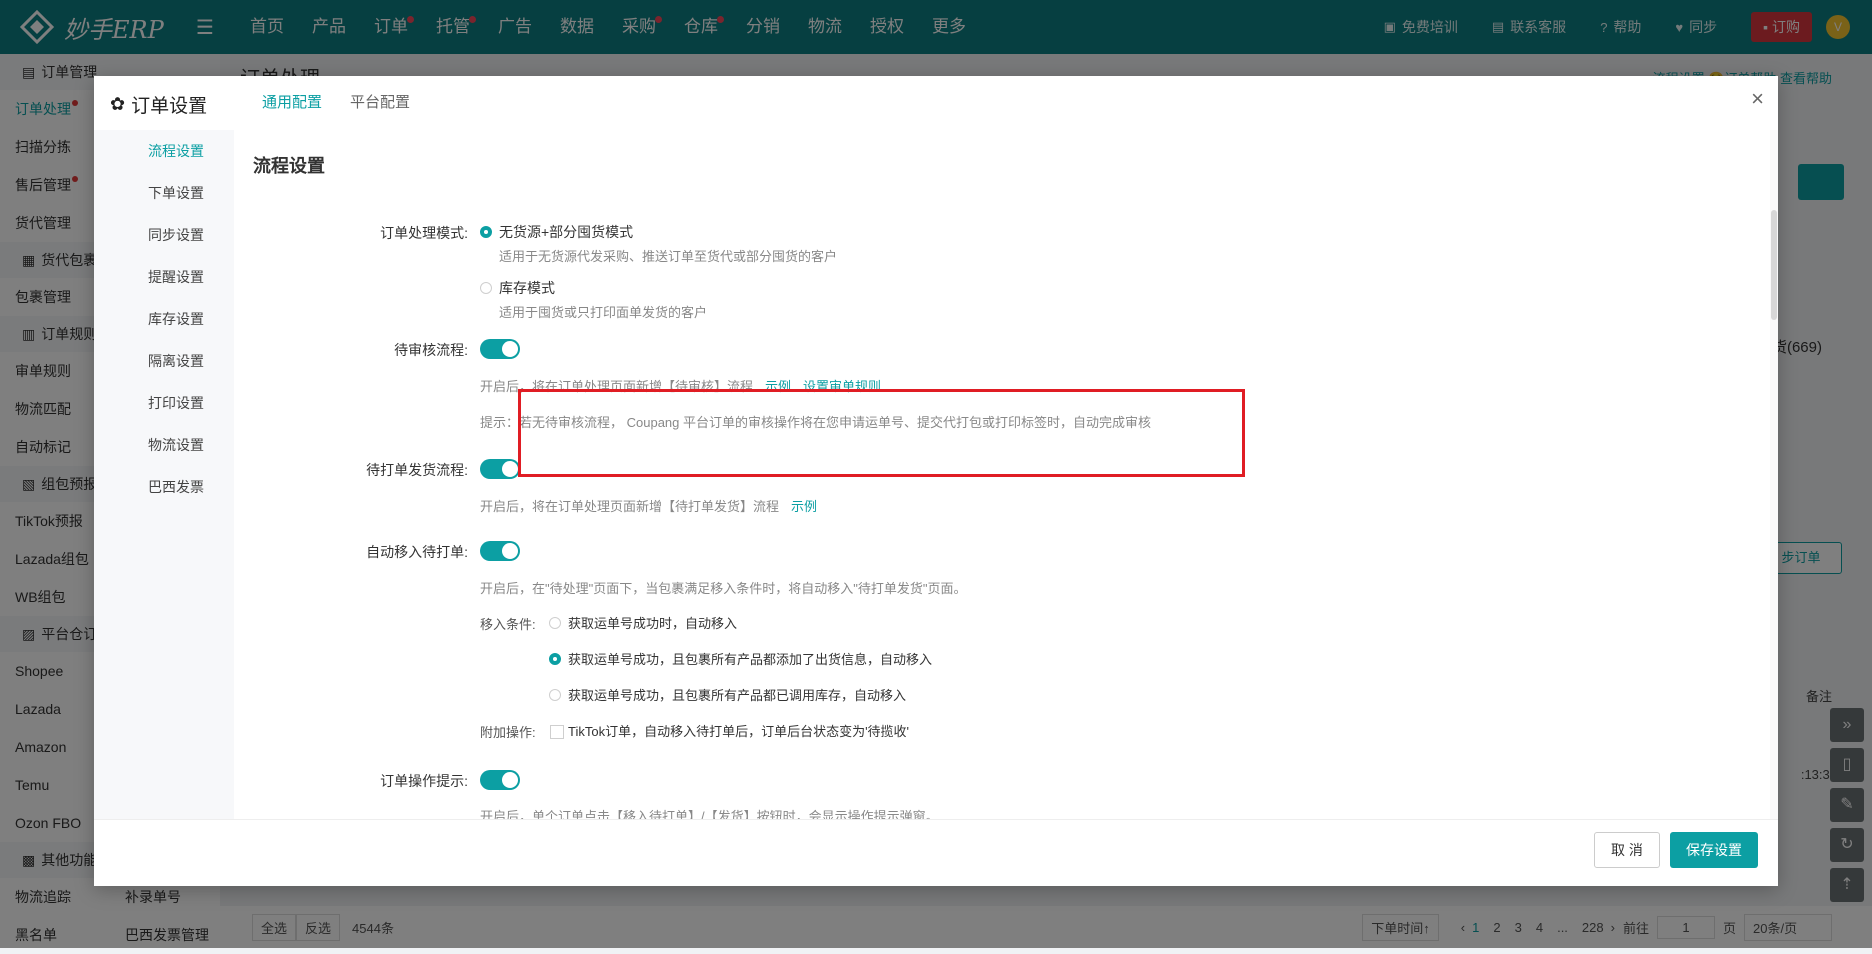  I want to click on mode-option-dropship: 无货源+部分囤货模式, so click(566, 232).